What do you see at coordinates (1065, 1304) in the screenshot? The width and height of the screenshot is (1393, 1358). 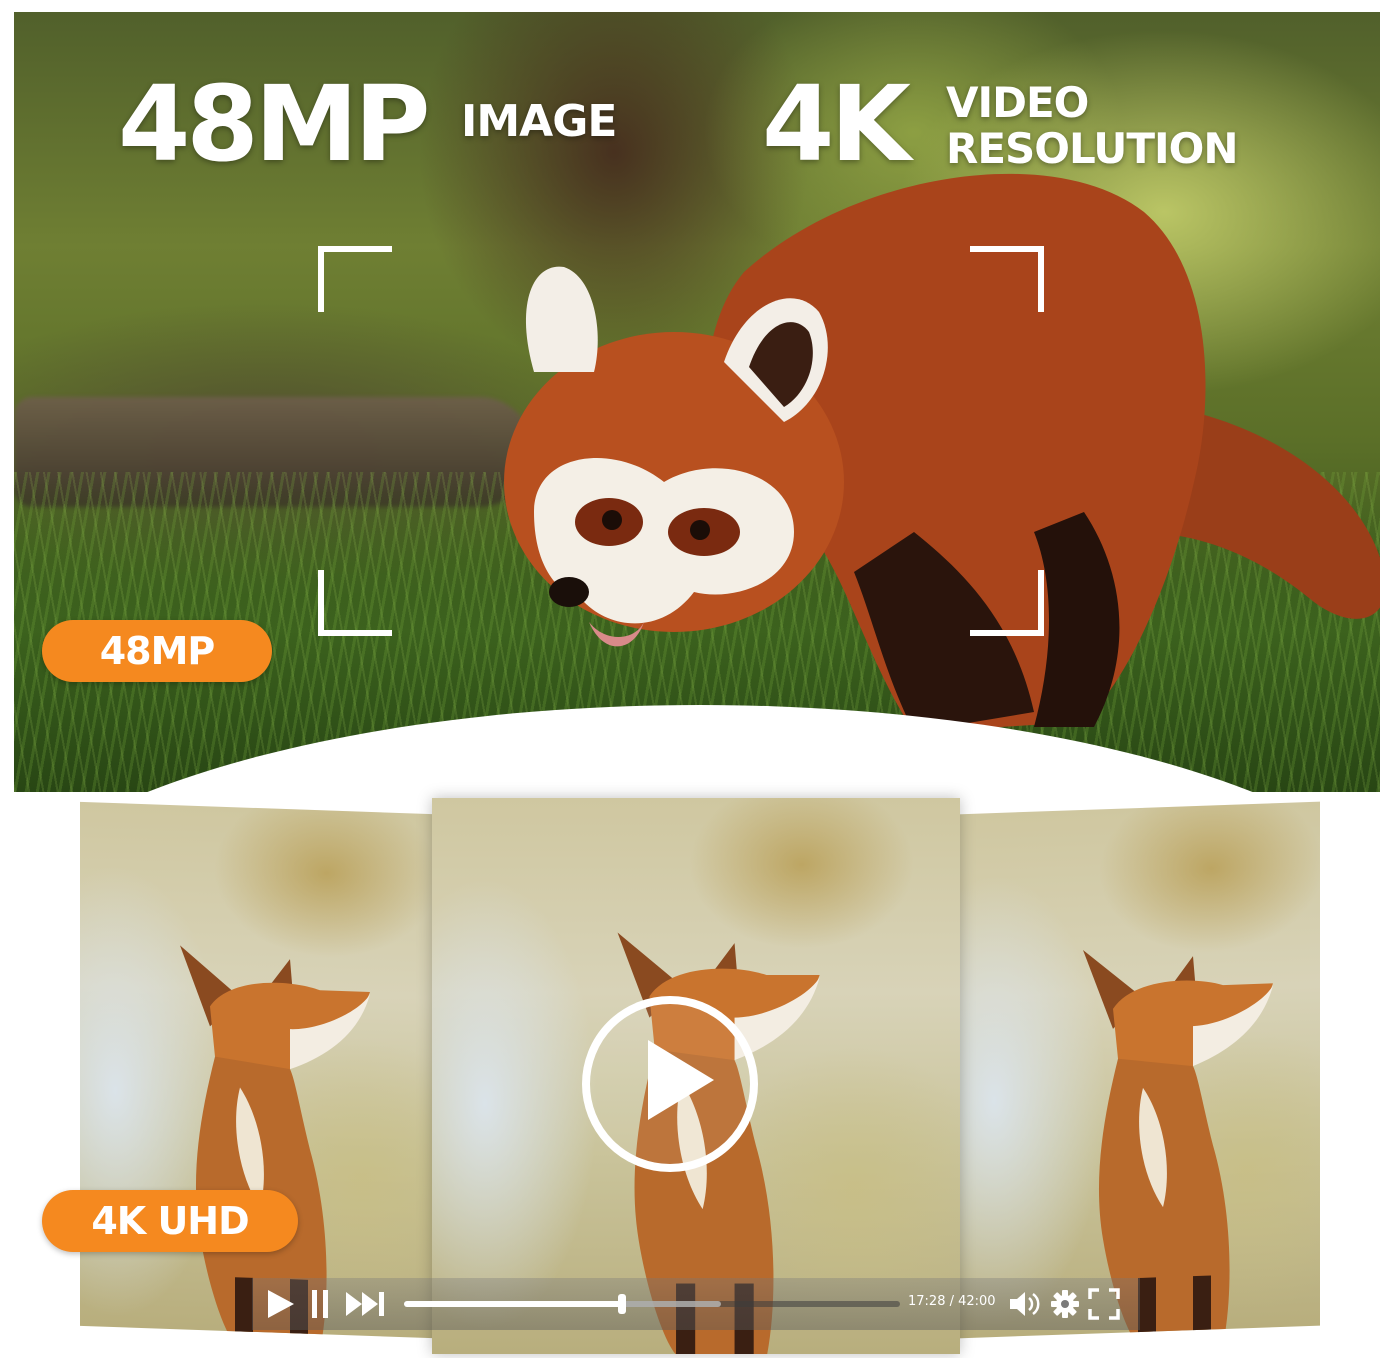 I see `gear-icon` at bounding box center [1065, 1304].